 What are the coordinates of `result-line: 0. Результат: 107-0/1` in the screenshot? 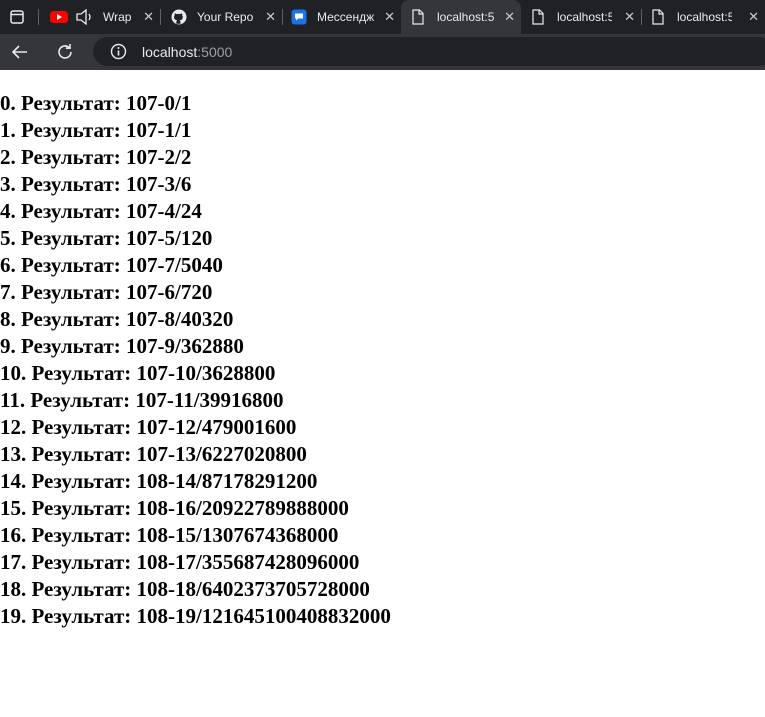 It's located at (96, 103).